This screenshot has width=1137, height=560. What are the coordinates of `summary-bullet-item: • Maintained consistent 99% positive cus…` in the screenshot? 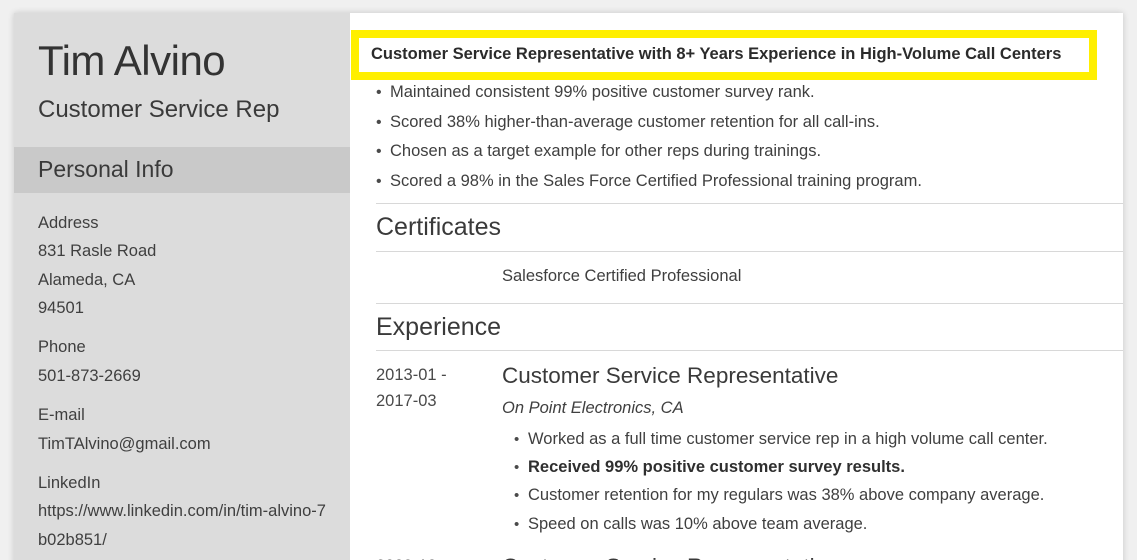 It's located at (726, 92).